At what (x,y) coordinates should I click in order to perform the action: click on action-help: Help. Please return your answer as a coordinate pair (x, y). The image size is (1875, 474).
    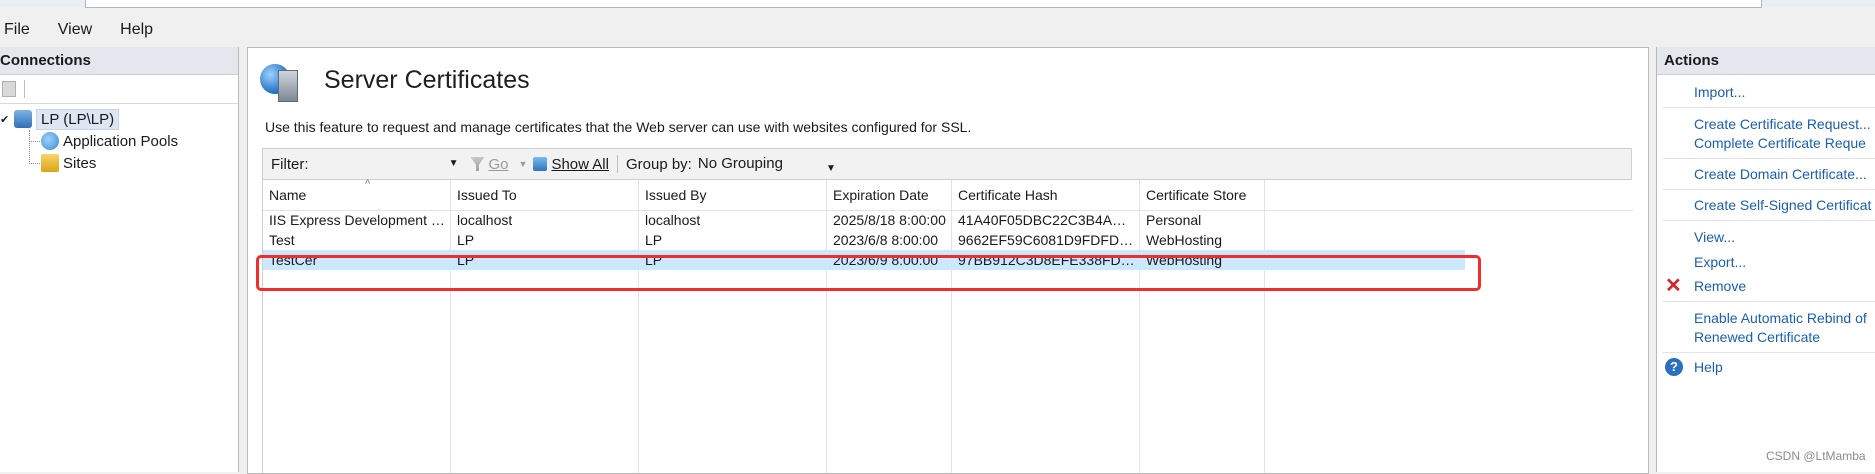
    Looking at the image, I should click on (1708, 367).